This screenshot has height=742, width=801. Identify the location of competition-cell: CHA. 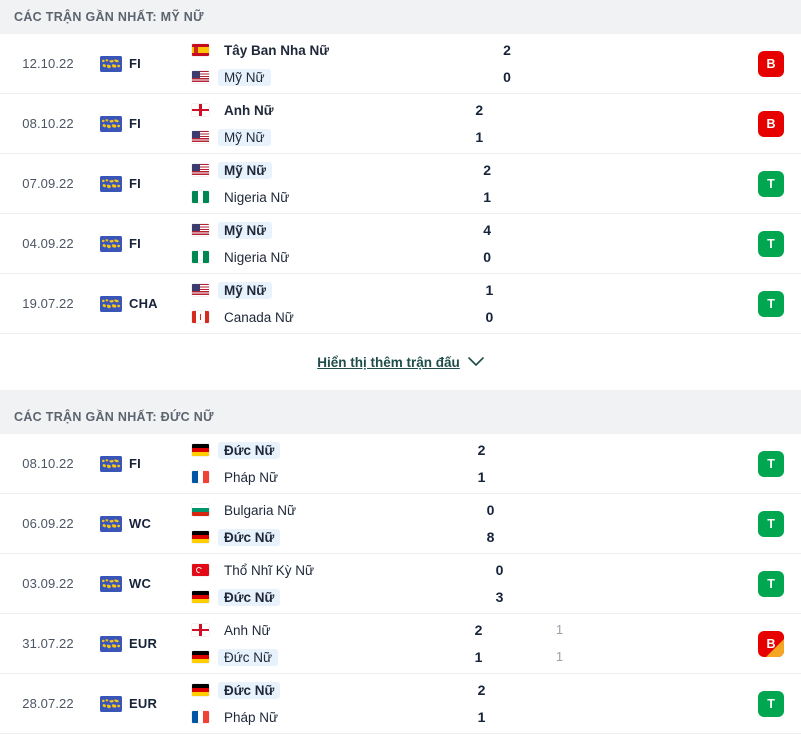
(142, 303).